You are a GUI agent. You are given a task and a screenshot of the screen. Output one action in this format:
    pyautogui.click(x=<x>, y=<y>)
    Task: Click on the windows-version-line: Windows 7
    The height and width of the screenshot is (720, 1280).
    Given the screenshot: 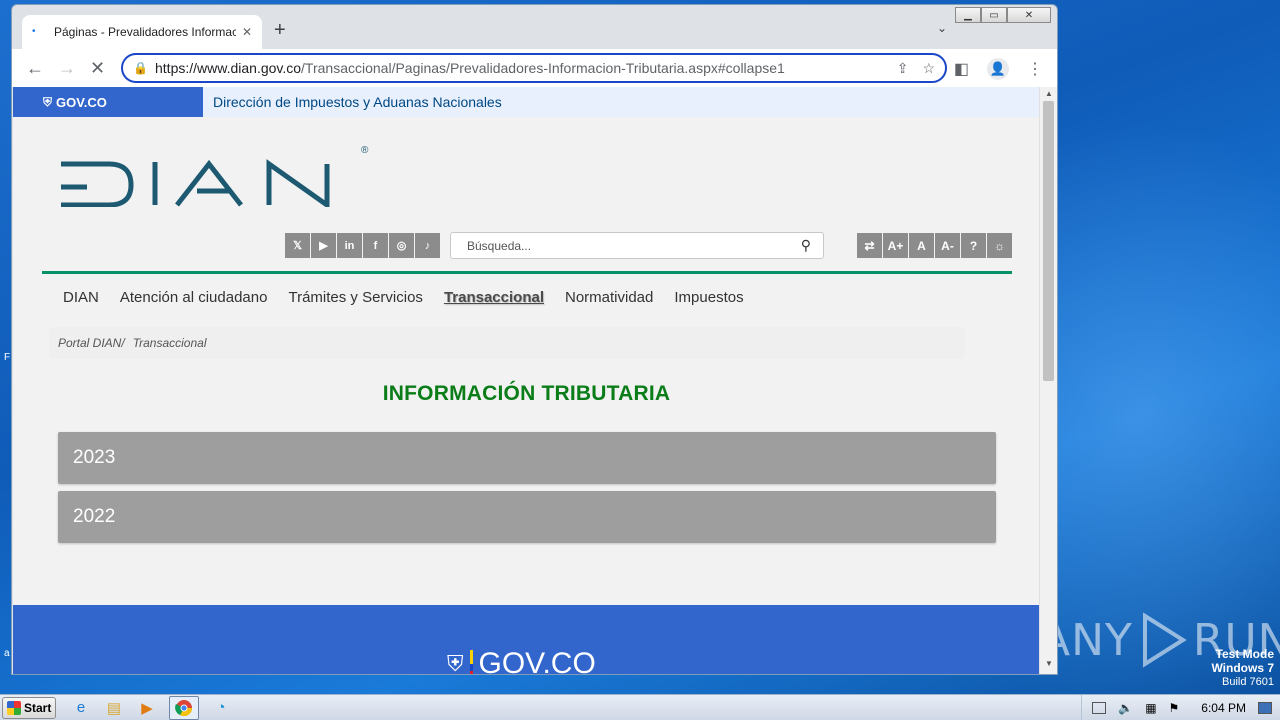 What is the action you would take?
    pyautogui.click(x=1242, y=668)
    